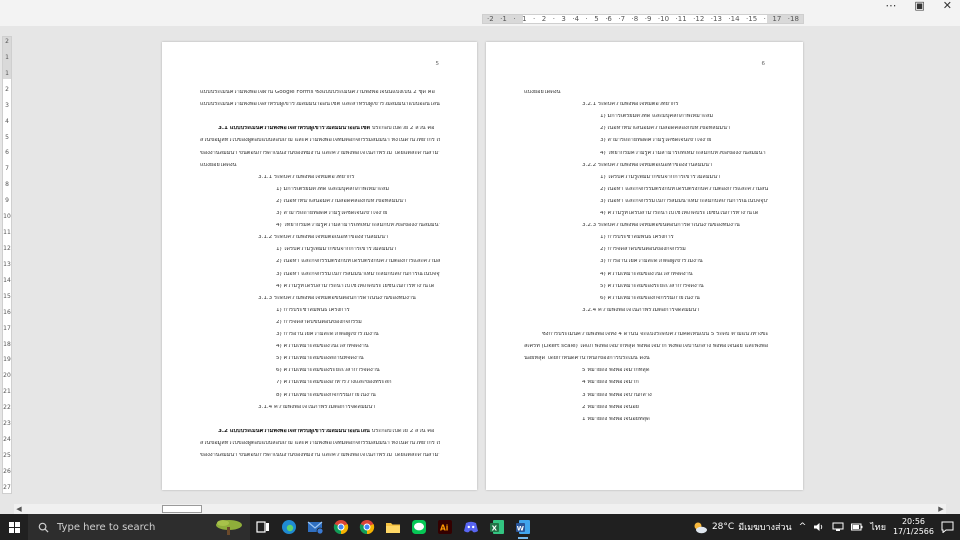 Image resolution: width=960 pixels, height=540 pixels. Describe the element at coordinates (320, 396) in the screenshot. I see `document-text-line: 8) ความเหมาะสมของกิจกรรมภายในงาน` at that location.